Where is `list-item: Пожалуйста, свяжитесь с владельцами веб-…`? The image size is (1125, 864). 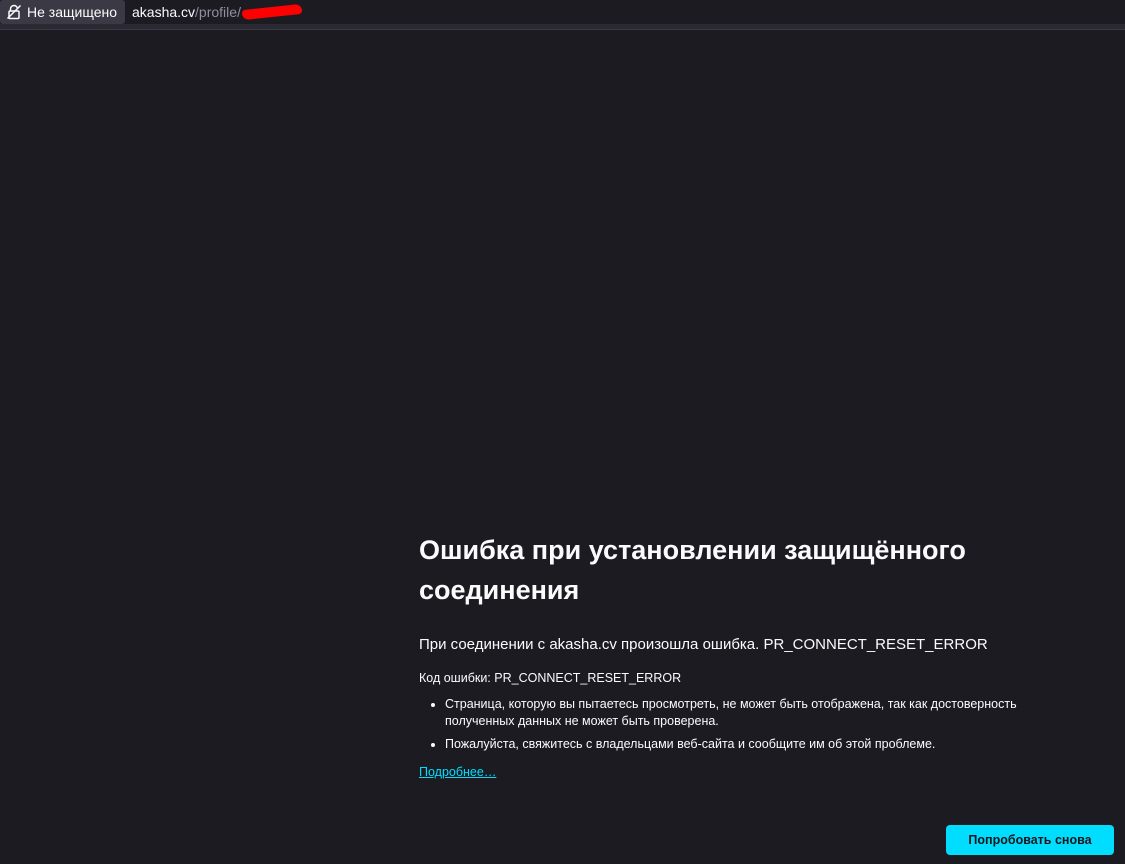 list-item: Пожалуйста, свяжитесь с владельцами веб-… is located at coordinates (762, 744).